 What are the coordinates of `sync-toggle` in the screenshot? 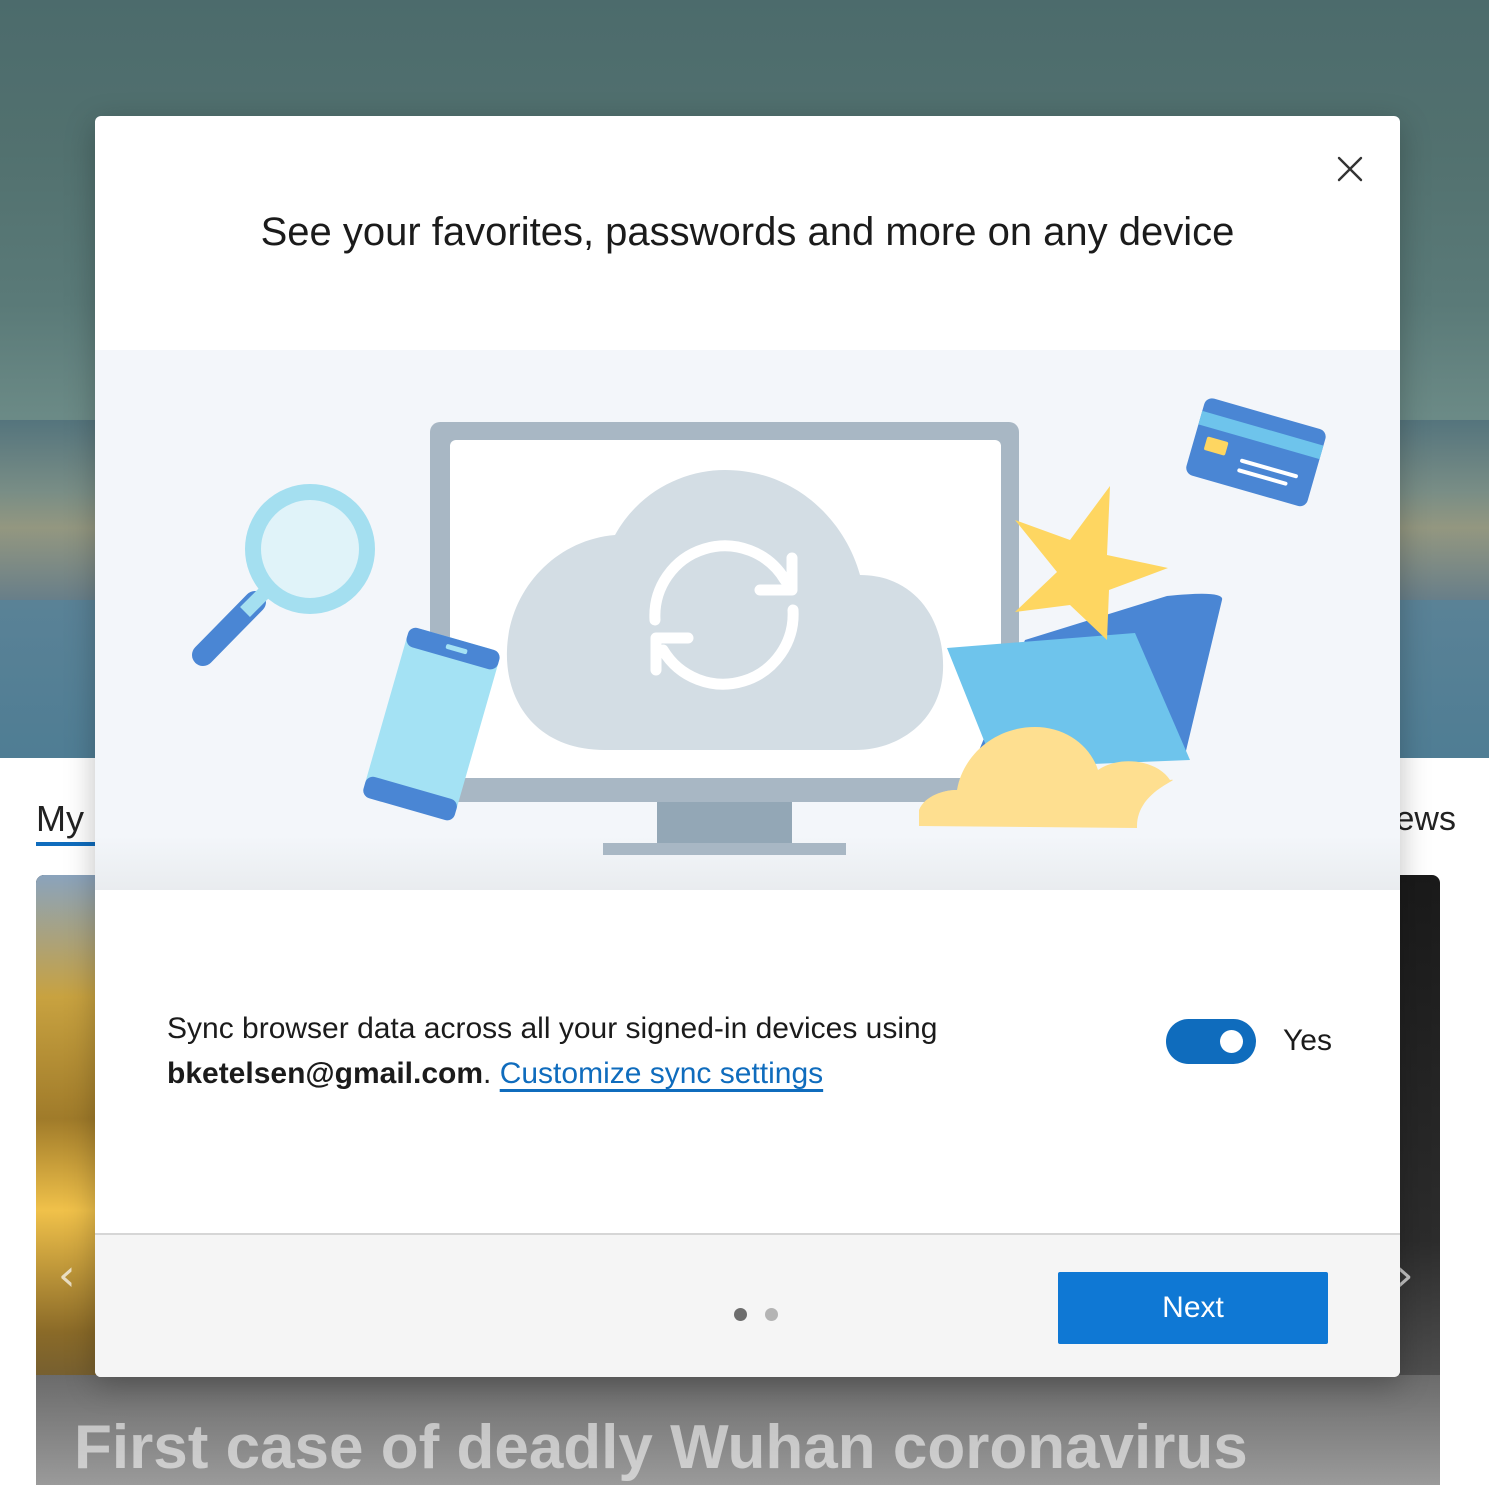 It's located at (1211, 1041).